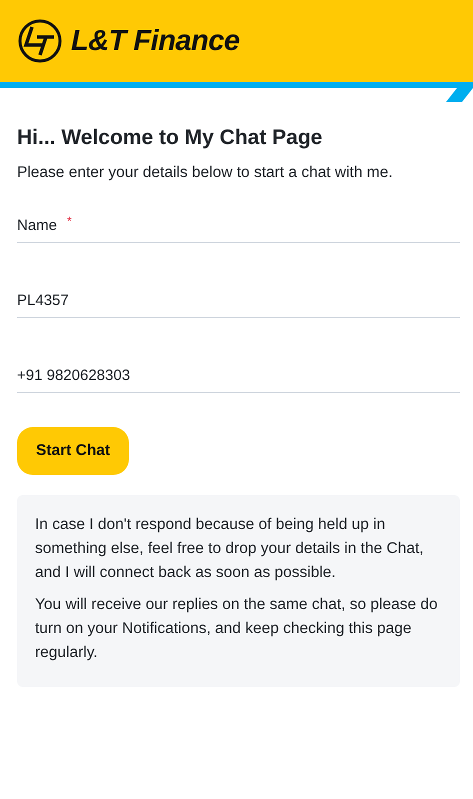  Describe the element at coordinates (155, 41) in the screenshot. I see `brand-name: L&T Finance` at that location.